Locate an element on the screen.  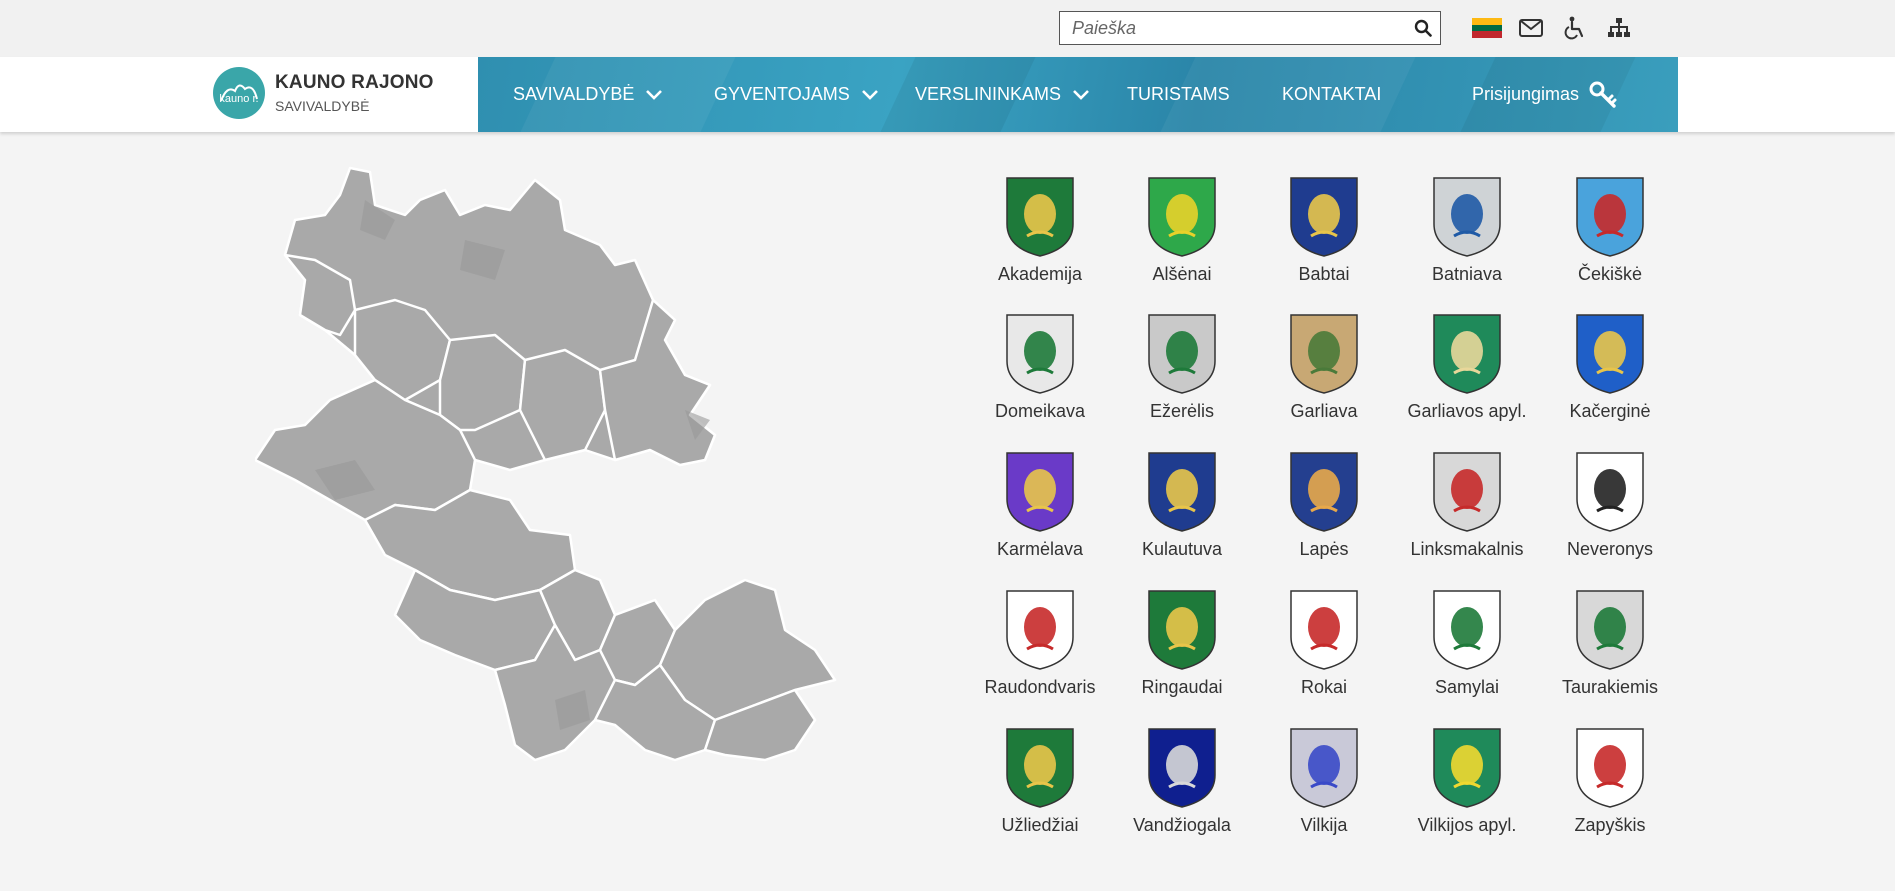
search-box is located at coordinates (1250, 28).